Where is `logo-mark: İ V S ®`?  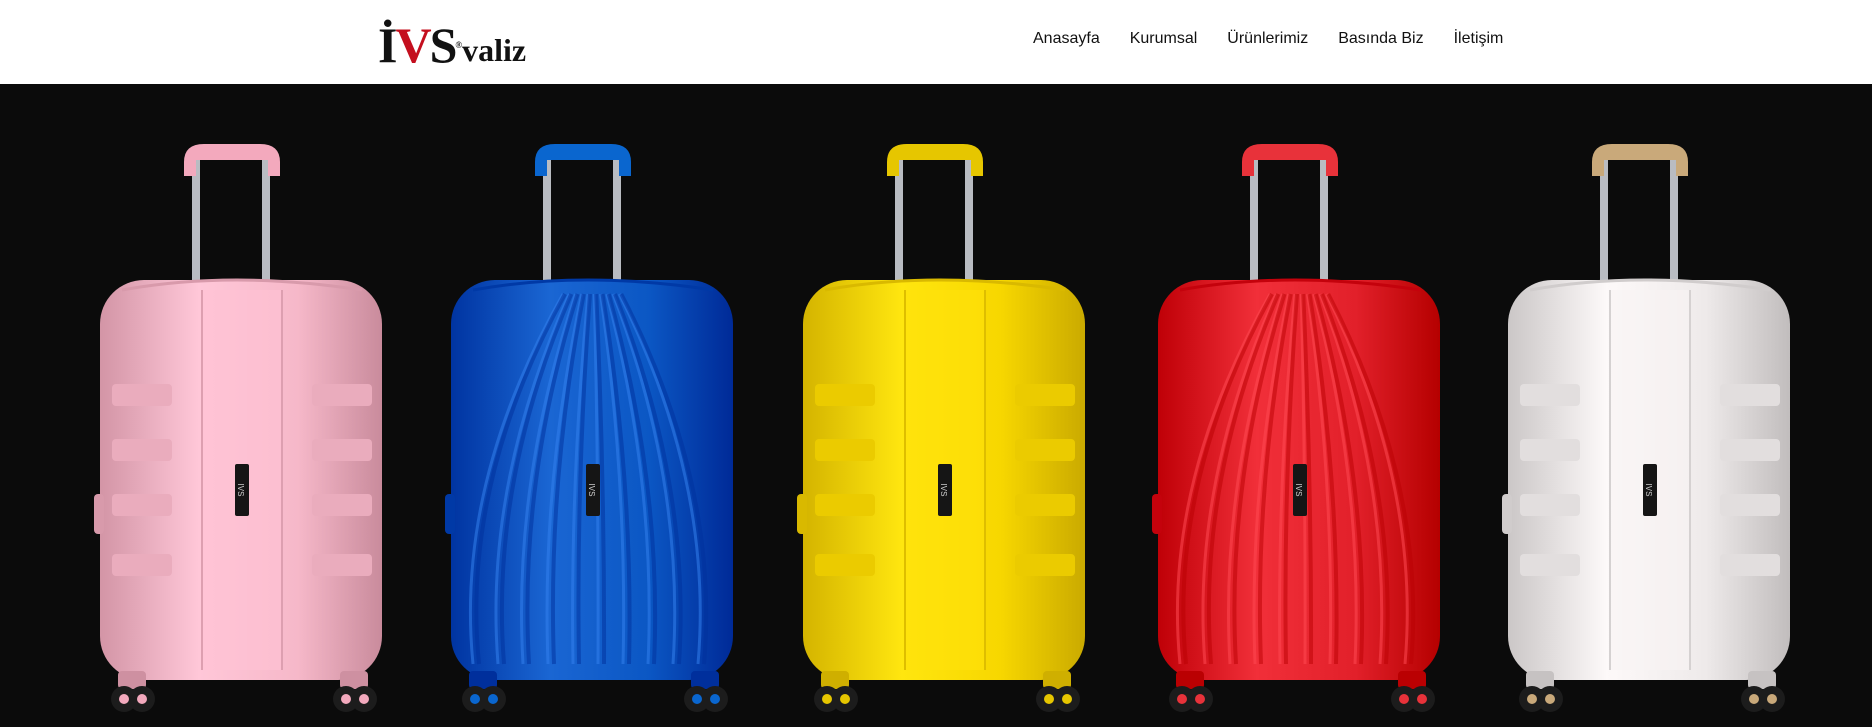 logo-mark: İ V S ® is located at coordinates (420, 44).